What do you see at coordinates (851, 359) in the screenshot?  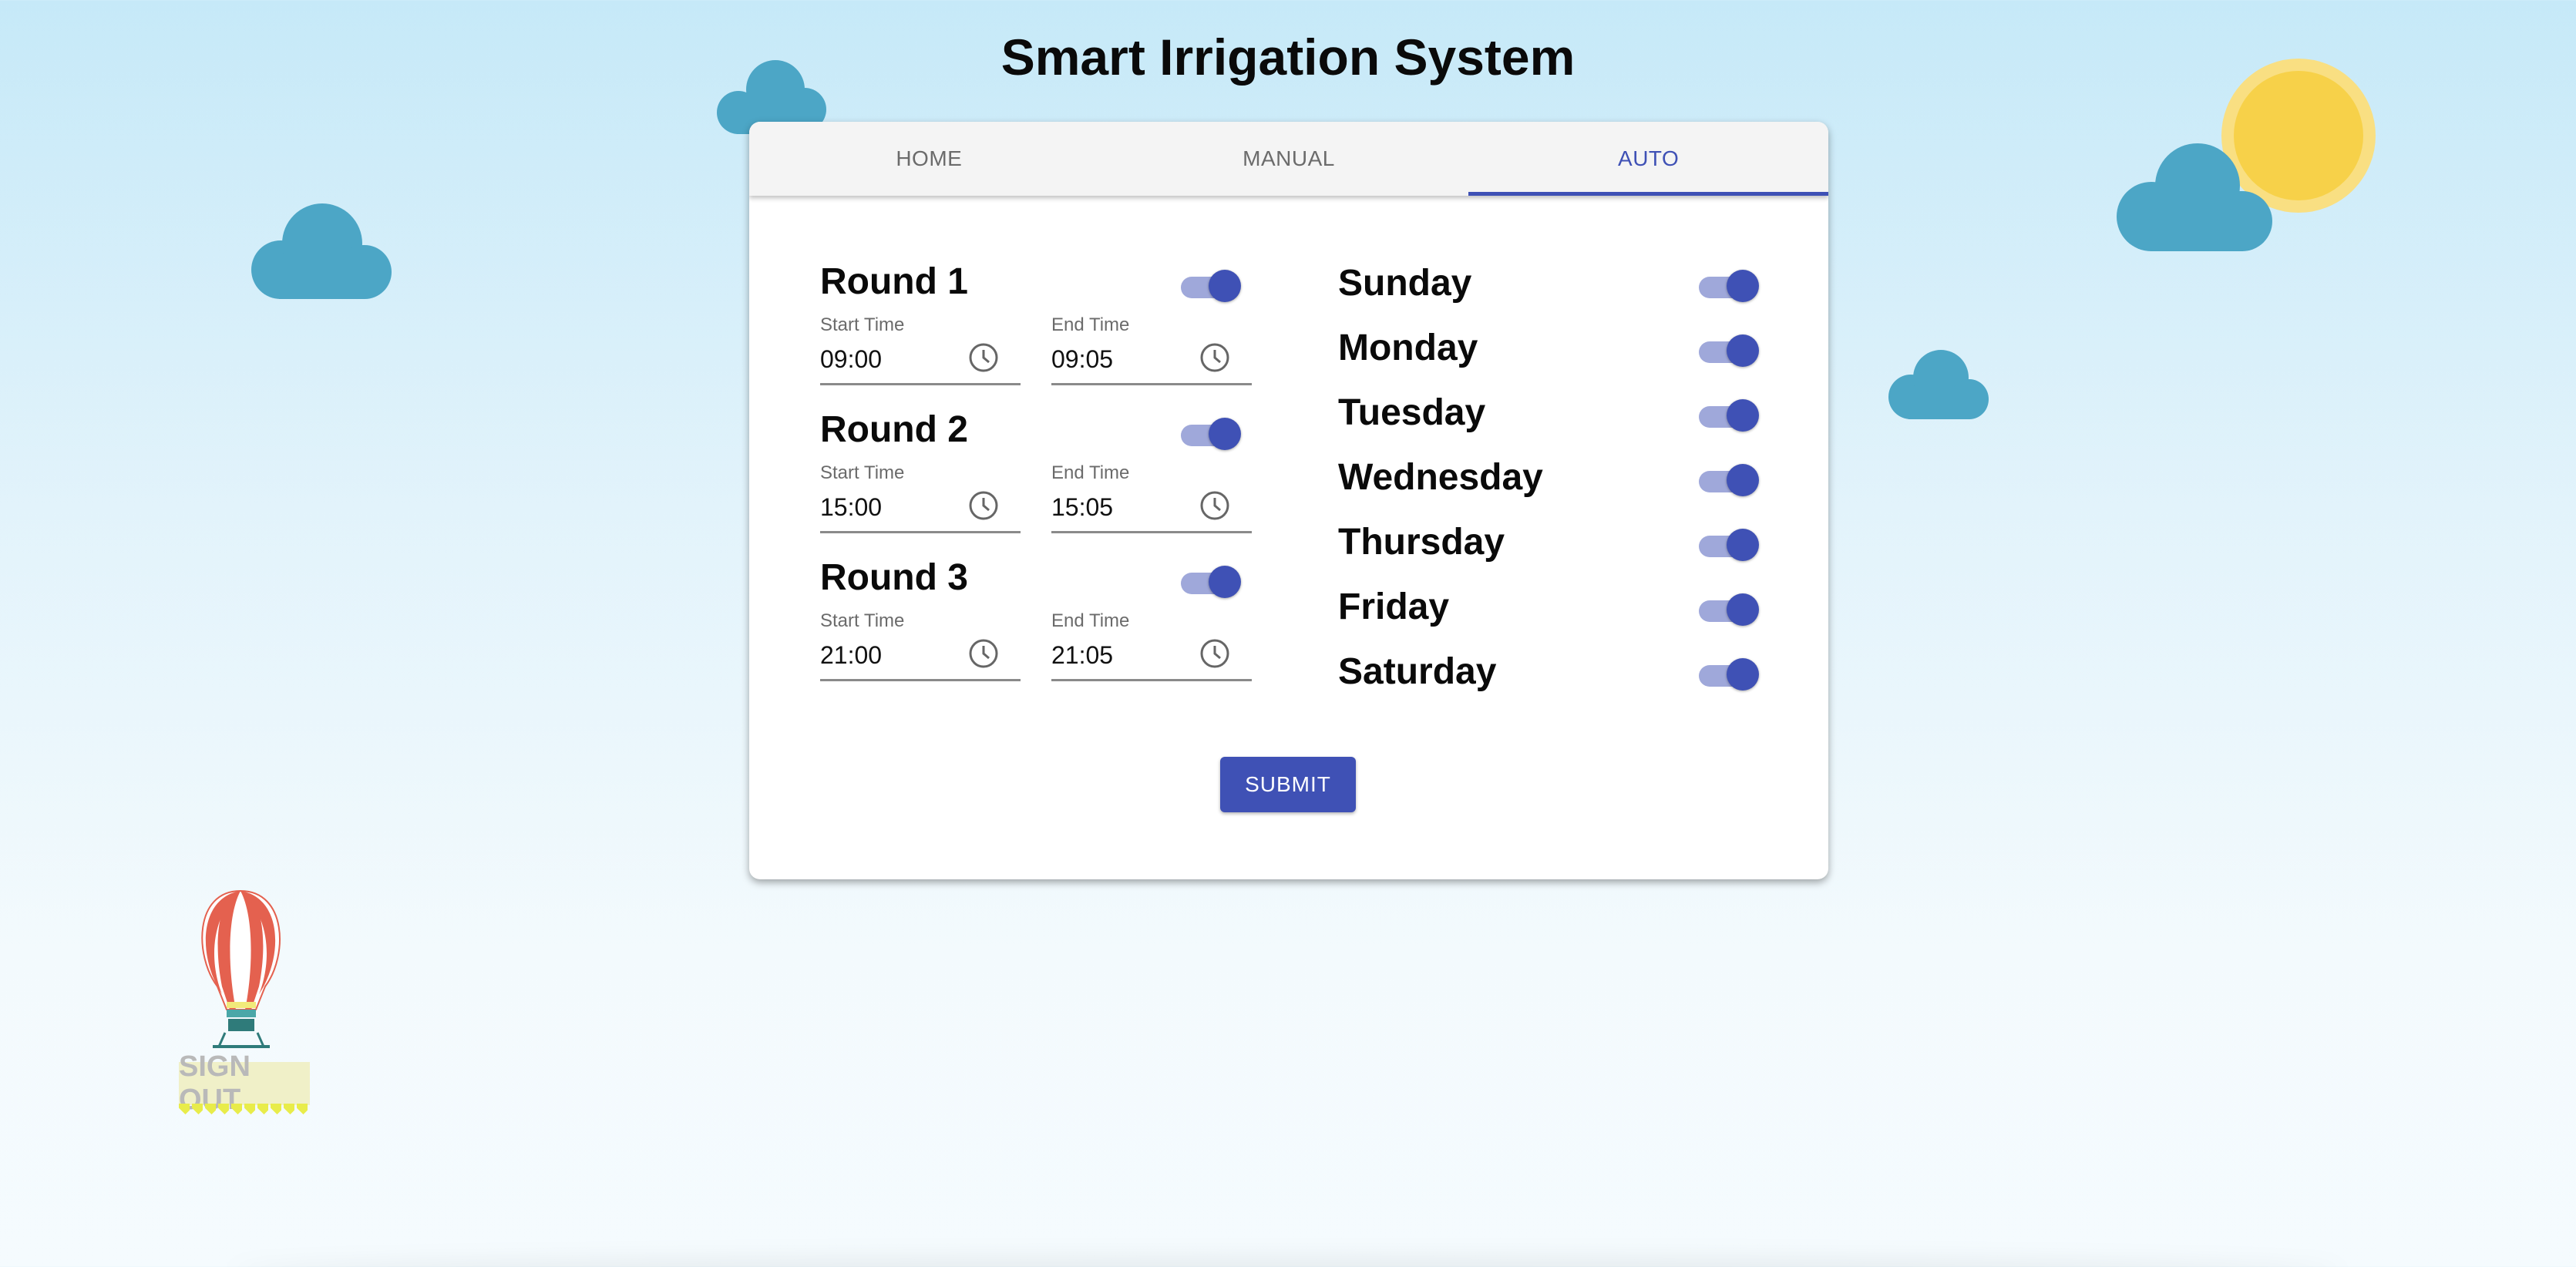 I see `start-time-value: 09:00` at bounding box center [851, 359].